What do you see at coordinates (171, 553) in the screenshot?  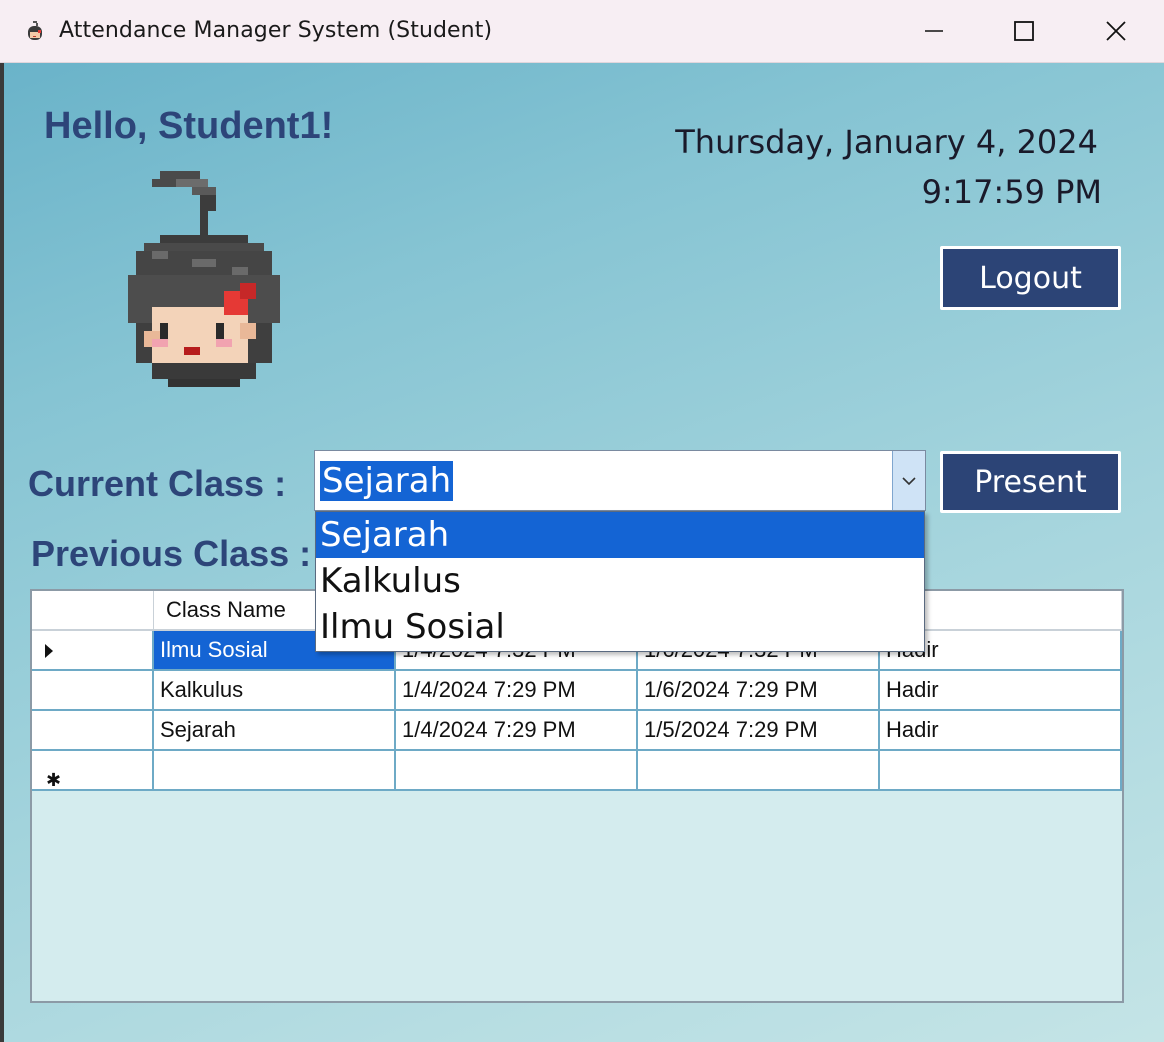 I see `previous-class-label: Previous Class :` at bounding box center [171, 553].